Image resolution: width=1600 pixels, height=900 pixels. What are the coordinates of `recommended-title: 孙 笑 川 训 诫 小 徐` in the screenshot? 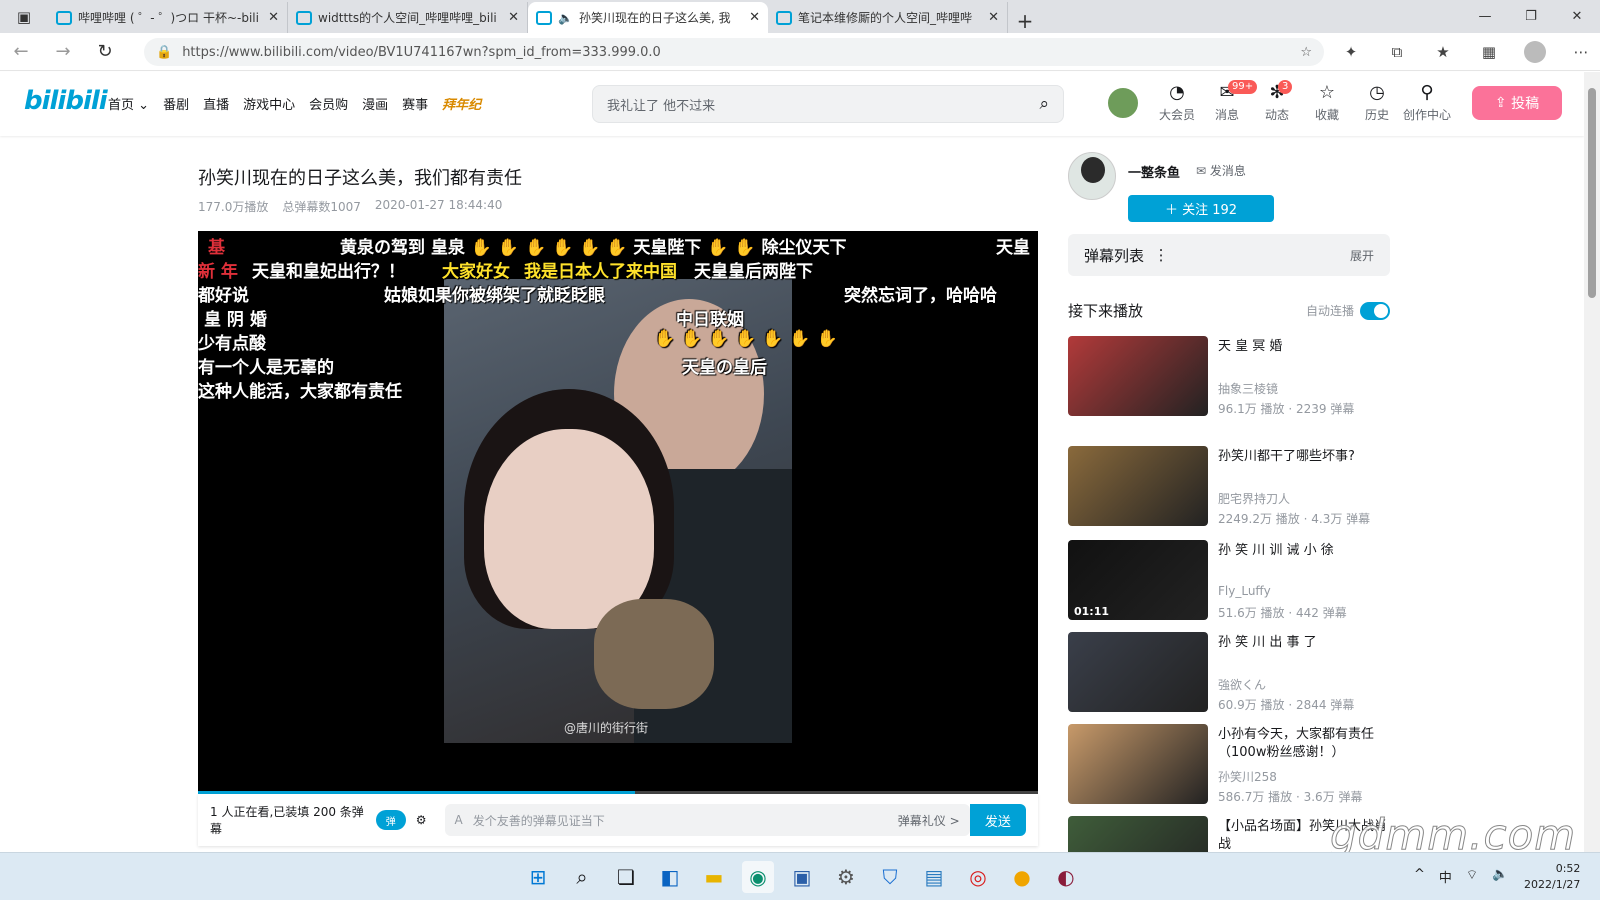 It's located at (1304, 551).